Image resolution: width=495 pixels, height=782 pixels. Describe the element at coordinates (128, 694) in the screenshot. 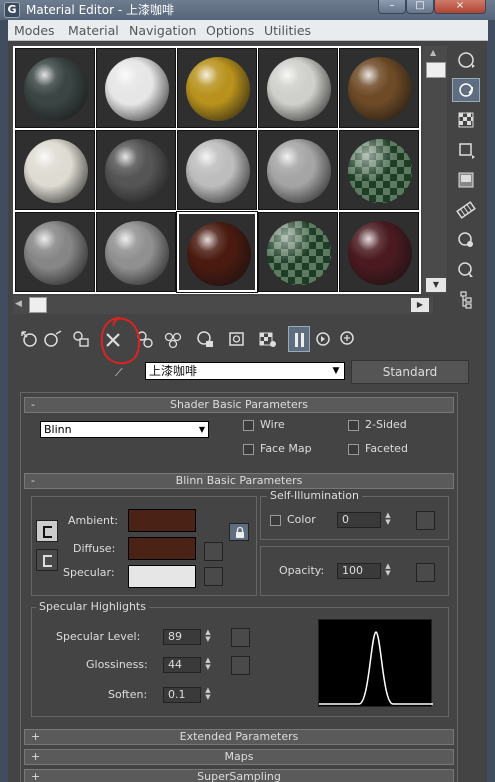

I see `soften-label: Soften:` at that location.